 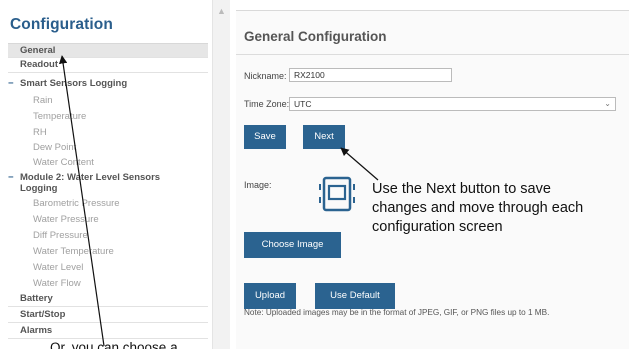 I want to click on sidebar-section-label-cont: Logging, so click(x=113, y=189).